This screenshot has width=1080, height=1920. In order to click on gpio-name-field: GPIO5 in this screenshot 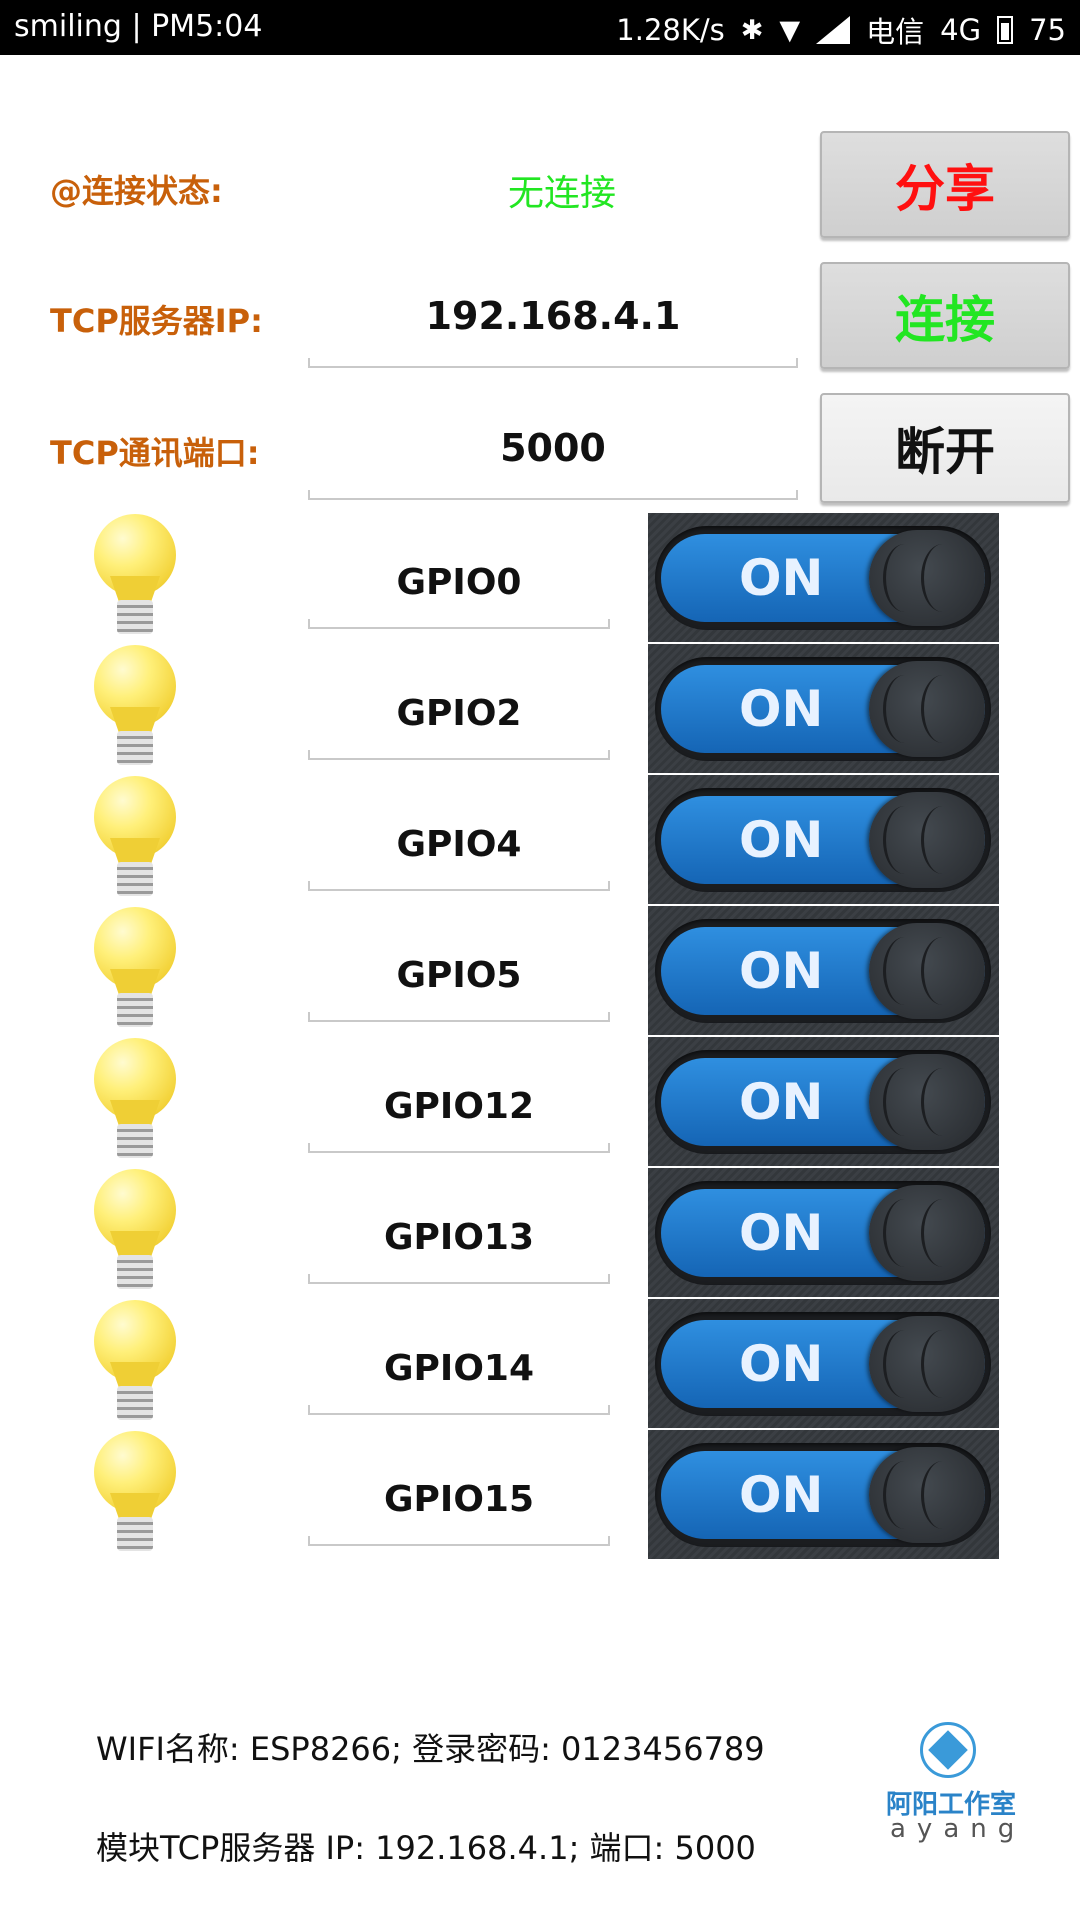, I will do `click(459, 976)`.